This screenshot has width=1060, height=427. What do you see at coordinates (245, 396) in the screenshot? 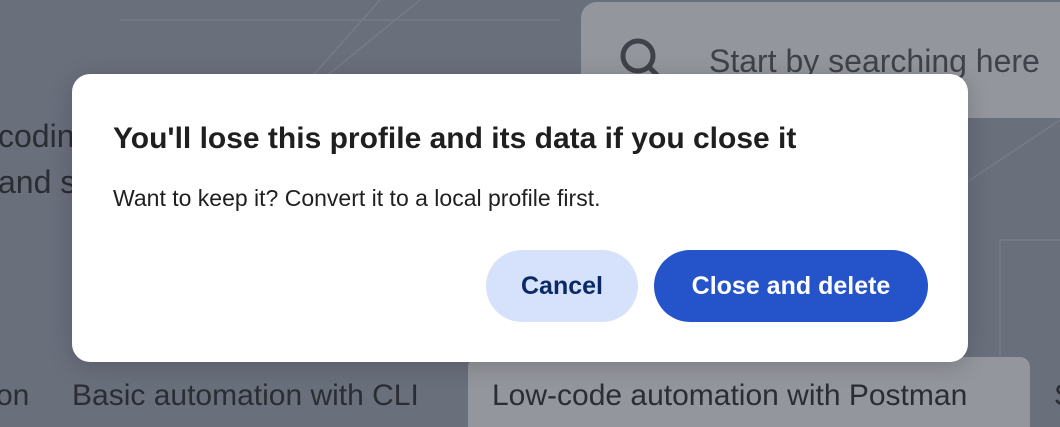
I see `tab-basic-automation-cli: Basic automation with CLI` at bounding box center [245, 396].